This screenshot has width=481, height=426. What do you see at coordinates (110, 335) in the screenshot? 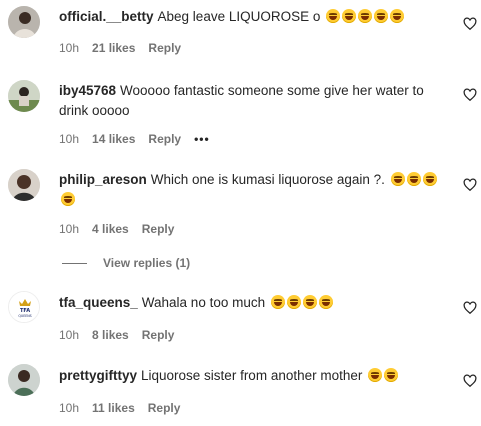
I see `comment-likes: 8 likes` at bounding box center [110, 335].